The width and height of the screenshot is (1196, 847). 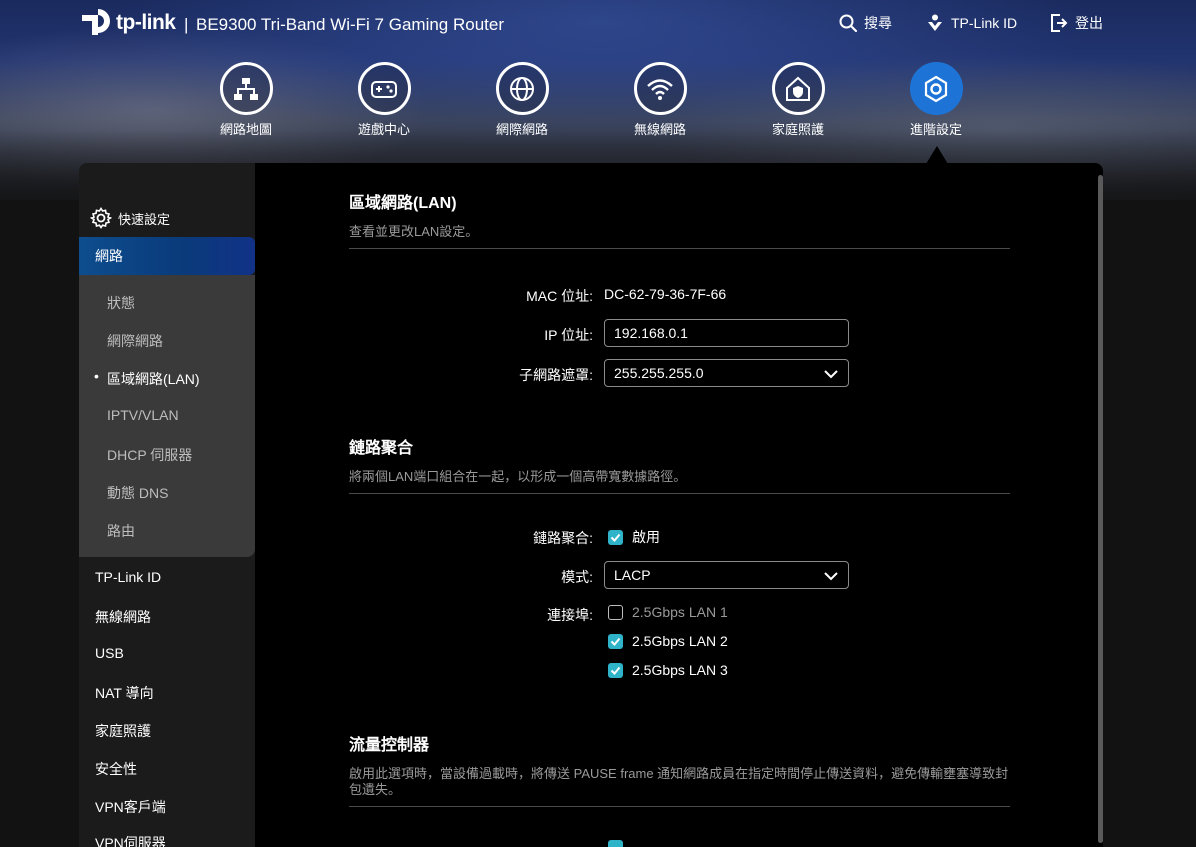 I want to click on user-badge-icon, so click(x=935, y=22).